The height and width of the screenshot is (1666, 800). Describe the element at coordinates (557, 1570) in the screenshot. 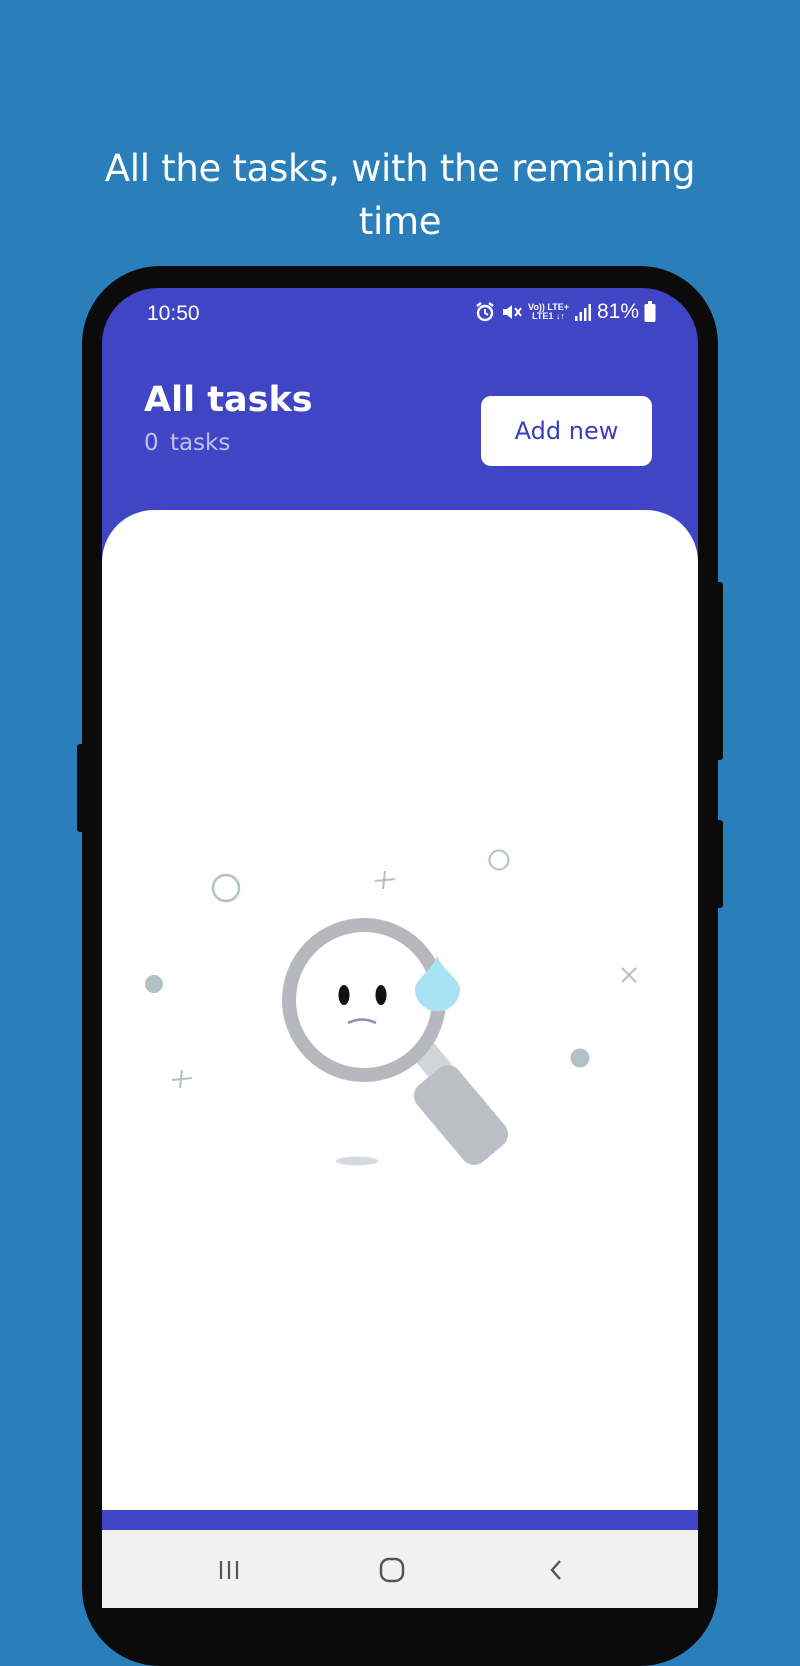

I see `back-icon` at that location.